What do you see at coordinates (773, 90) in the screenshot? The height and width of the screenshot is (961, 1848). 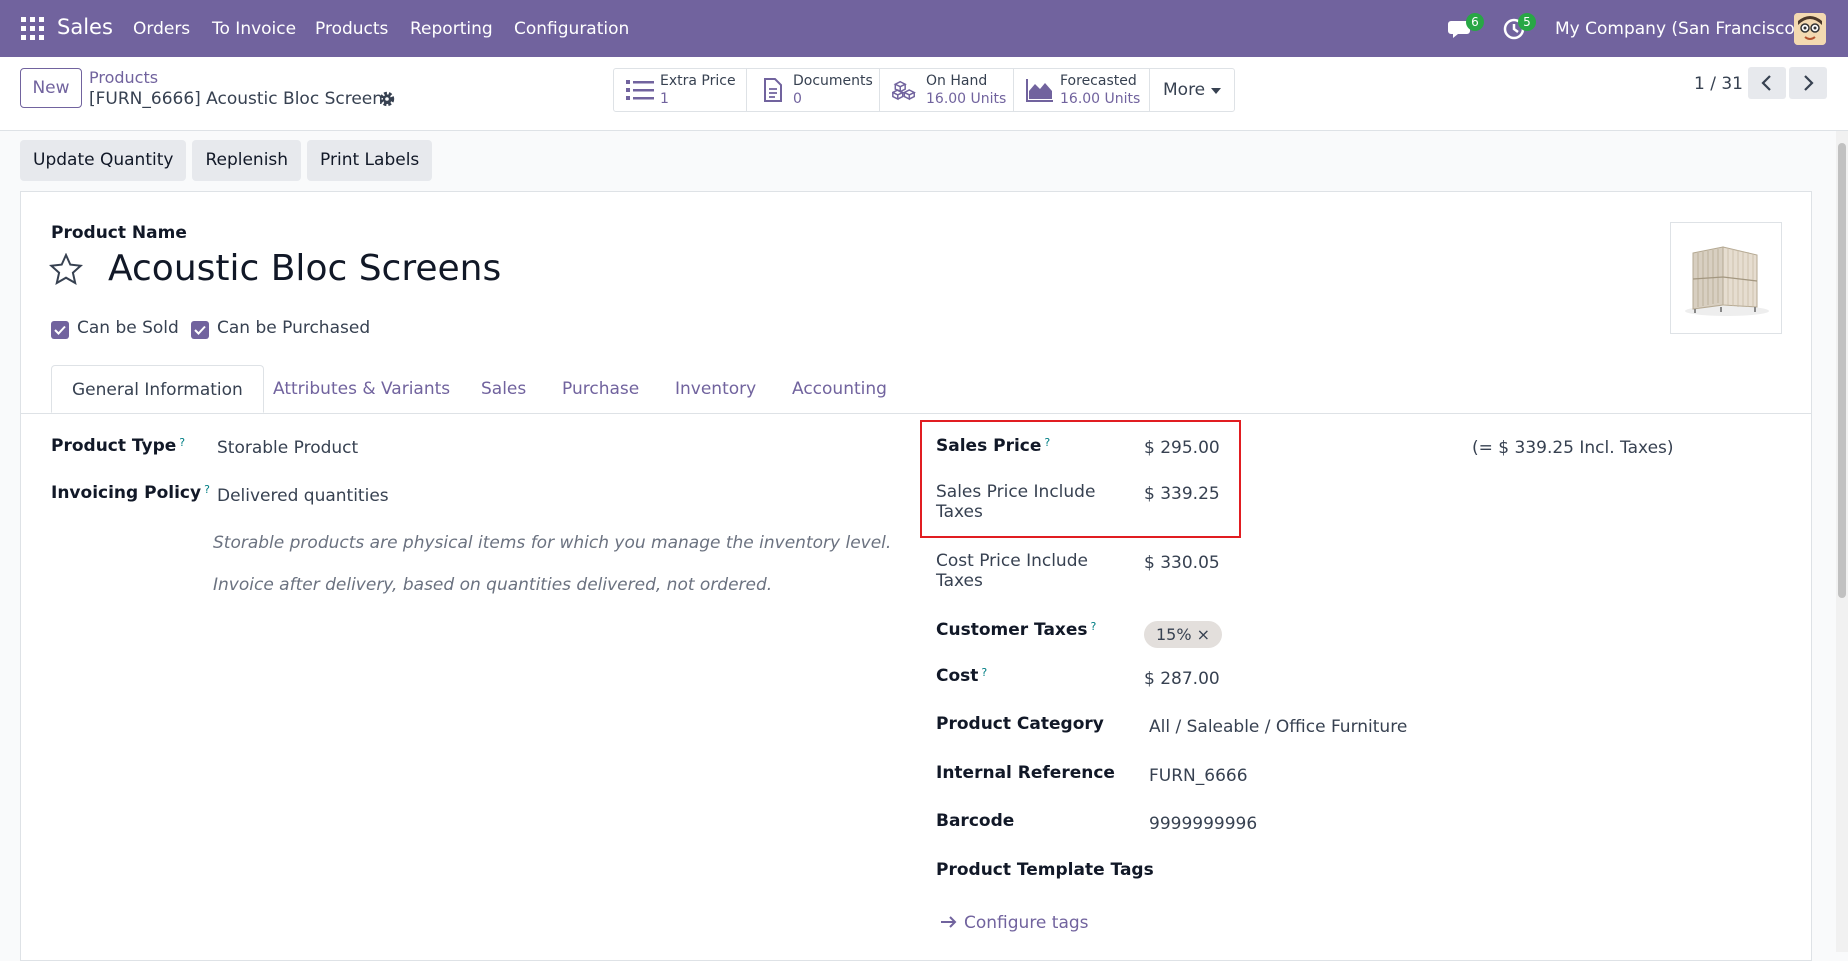 I see `document-icon` at bounding box center [773, 90].